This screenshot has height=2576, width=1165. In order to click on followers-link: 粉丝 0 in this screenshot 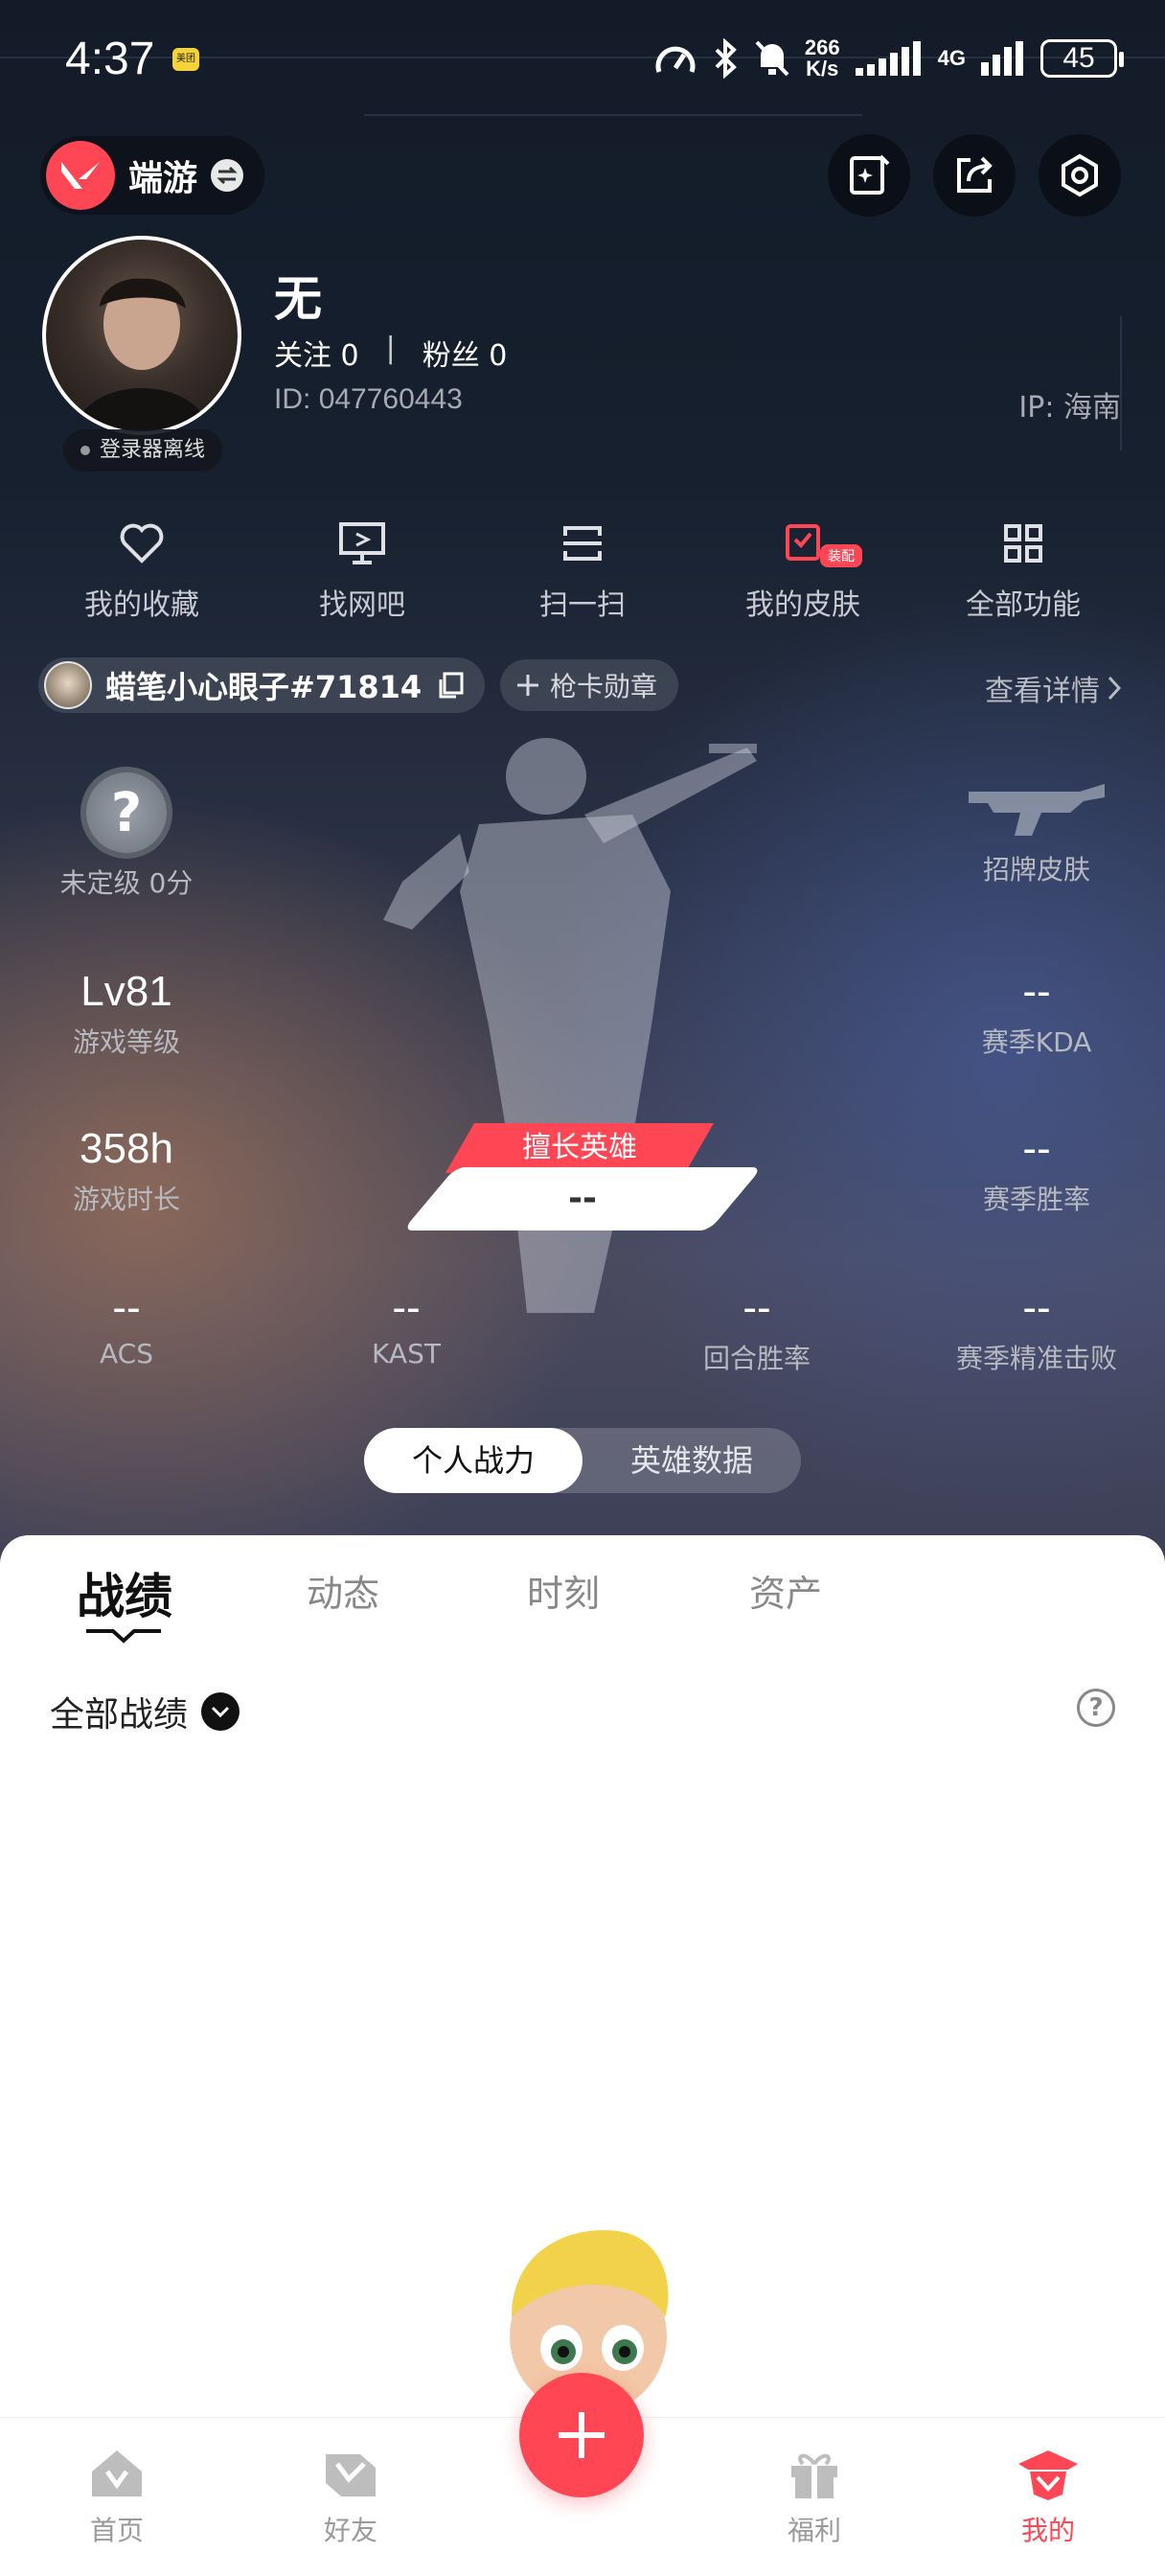, I will do `click(466, 353)`.